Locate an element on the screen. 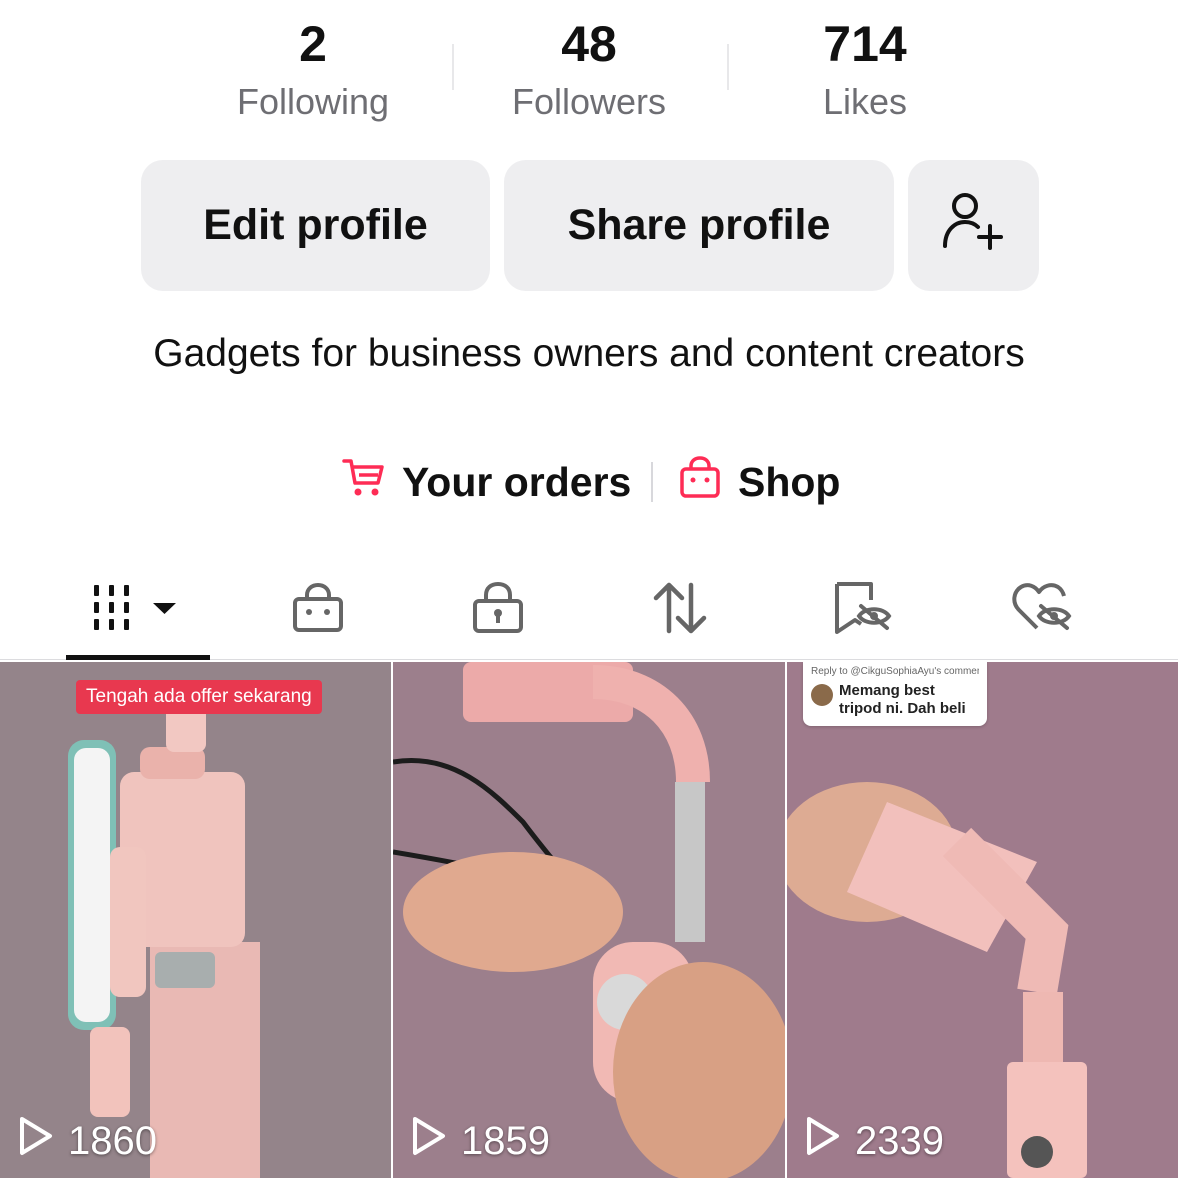 Image resolution: width=1178 pixels, height=1178 pixels. edit-profile-label: Edit profile is located at coordinates (315, 225).